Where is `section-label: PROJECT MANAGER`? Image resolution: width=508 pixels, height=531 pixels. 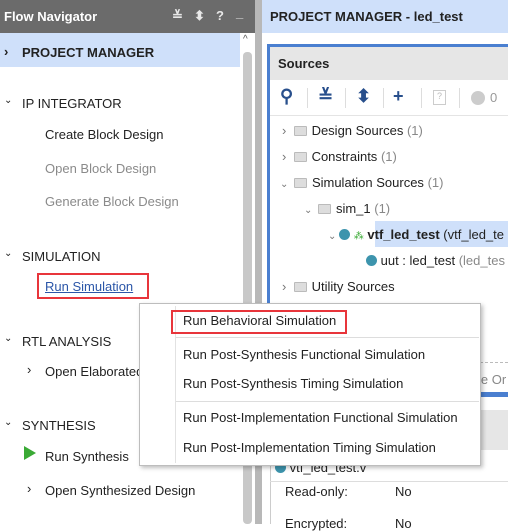
section-label: PROJECT MANAGER is located at coordinates (88, 52).